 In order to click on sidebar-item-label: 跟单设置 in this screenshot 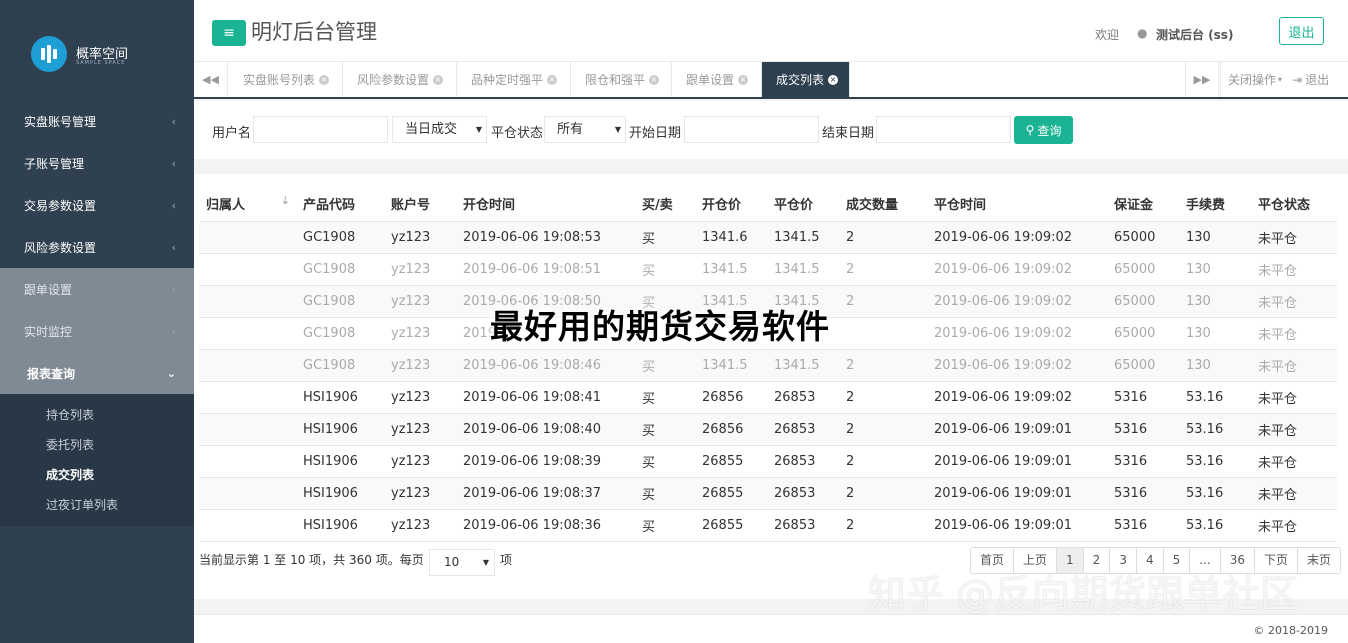, I will do `click(48, 289)`.